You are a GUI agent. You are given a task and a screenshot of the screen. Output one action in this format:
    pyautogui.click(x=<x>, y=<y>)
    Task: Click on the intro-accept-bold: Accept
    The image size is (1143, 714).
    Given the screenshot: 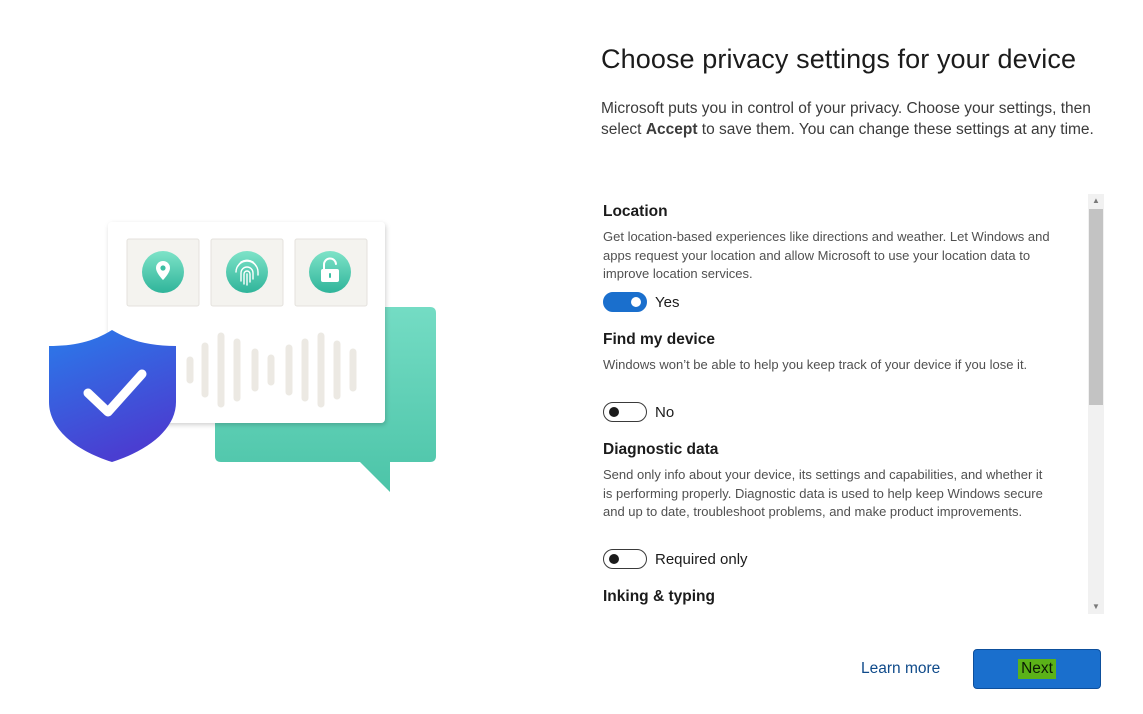 What is the action you would take?
    pyautogui.click(x=671, y=129)
    